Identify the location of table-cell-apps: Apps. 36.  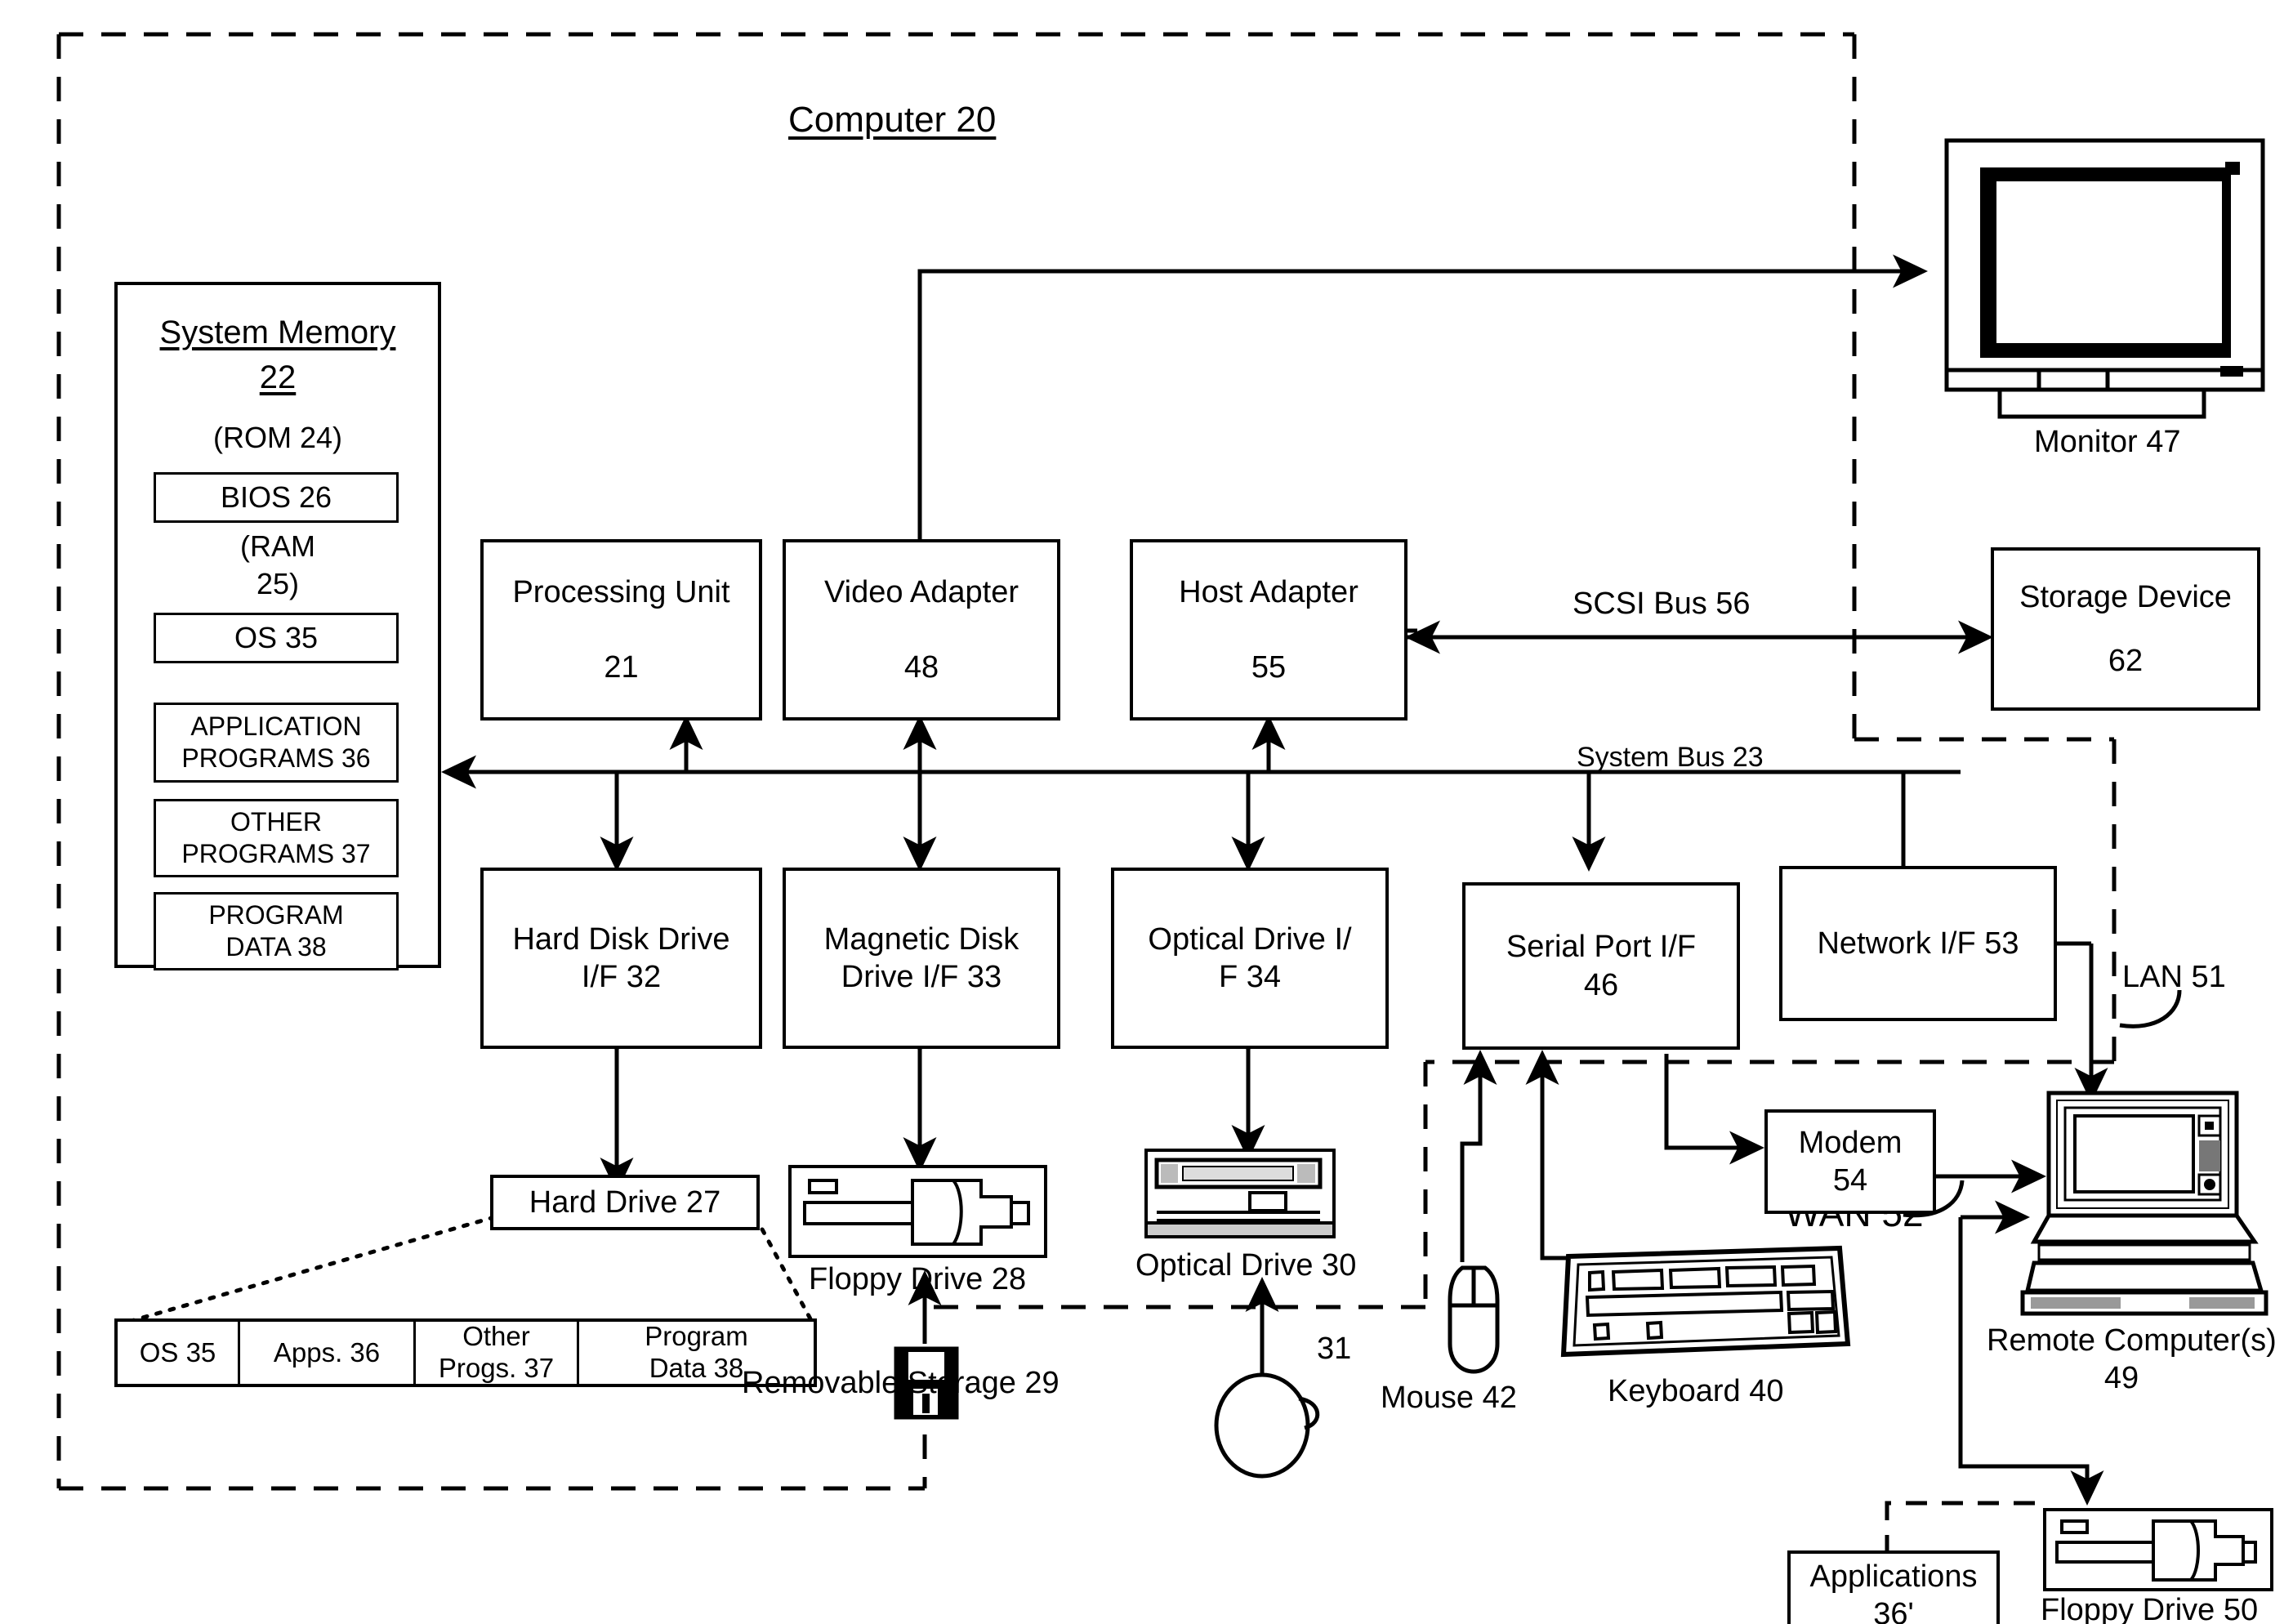
(328, 1353).